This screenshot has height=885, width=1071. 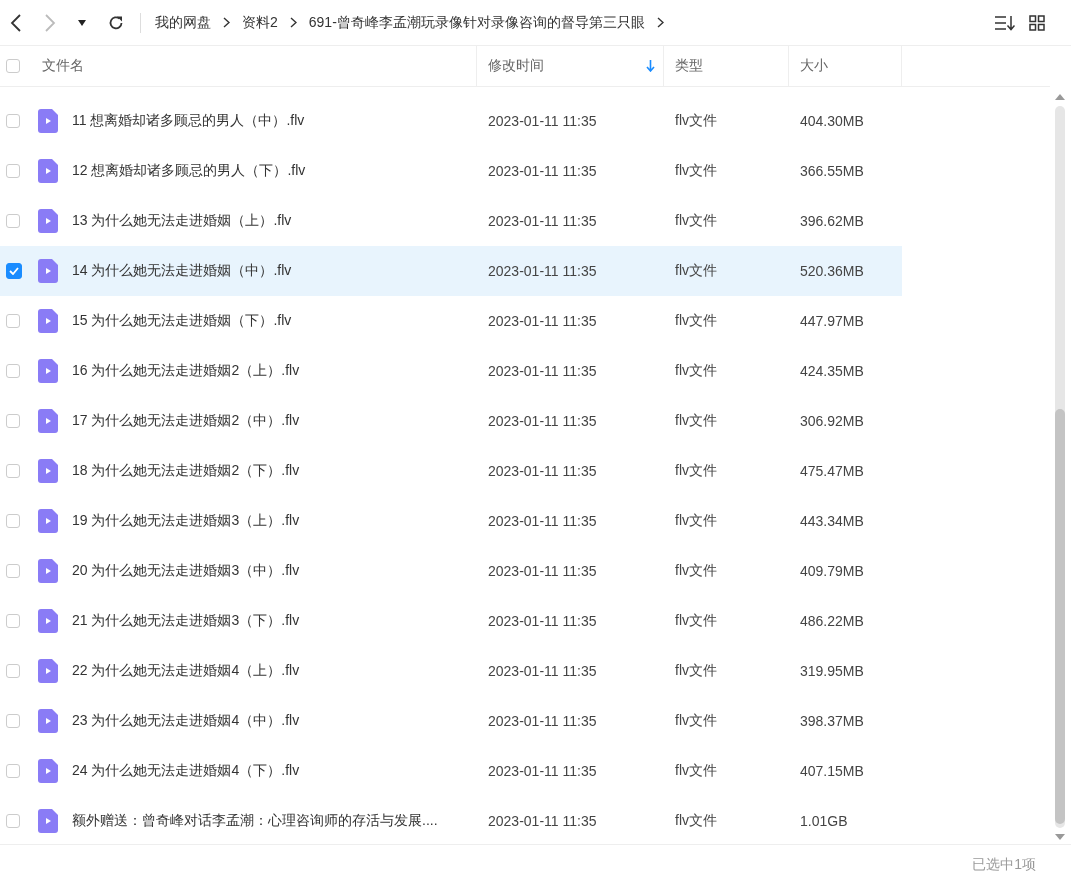 I want to click on breadcrumb-link: 资料2, so click(x=260, y=22).